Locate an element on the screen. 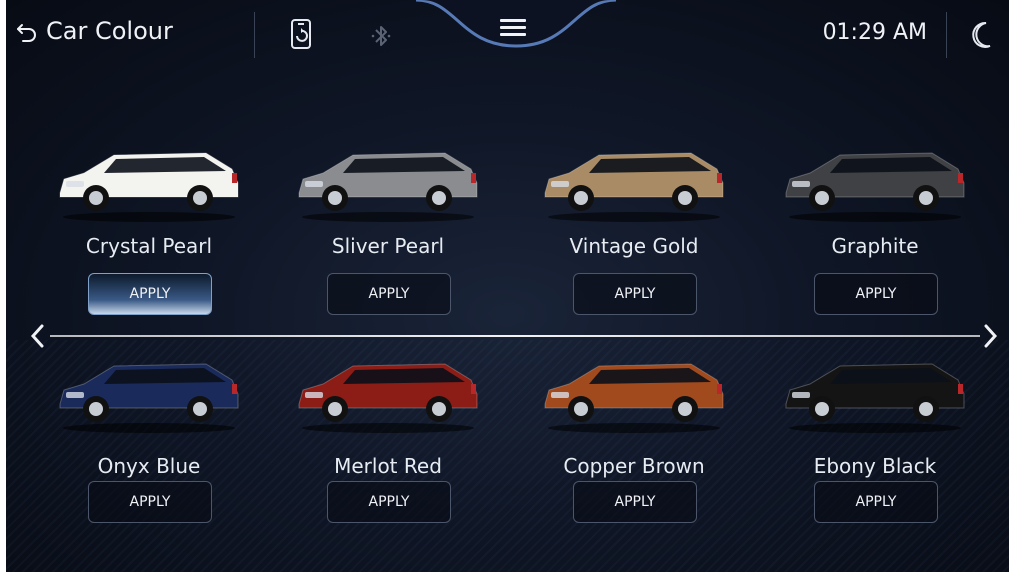  car-colour-name: Merlot Red is located at coordinates (388, 466).